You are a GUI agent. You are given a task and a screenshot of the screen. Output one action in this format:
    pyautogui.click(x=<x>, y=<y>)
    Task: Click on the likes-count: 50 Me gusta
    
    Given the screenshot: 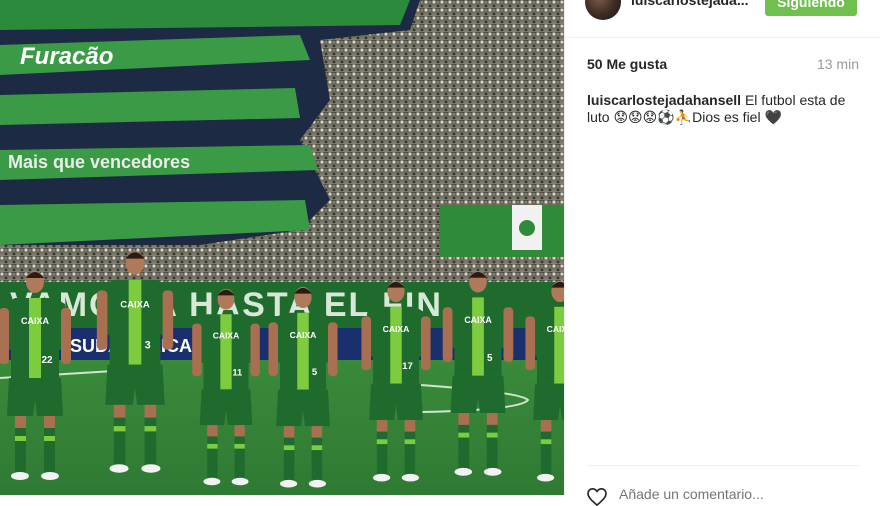 What is the action you would take?
    pyautogui.click(x=627, y=64)
    